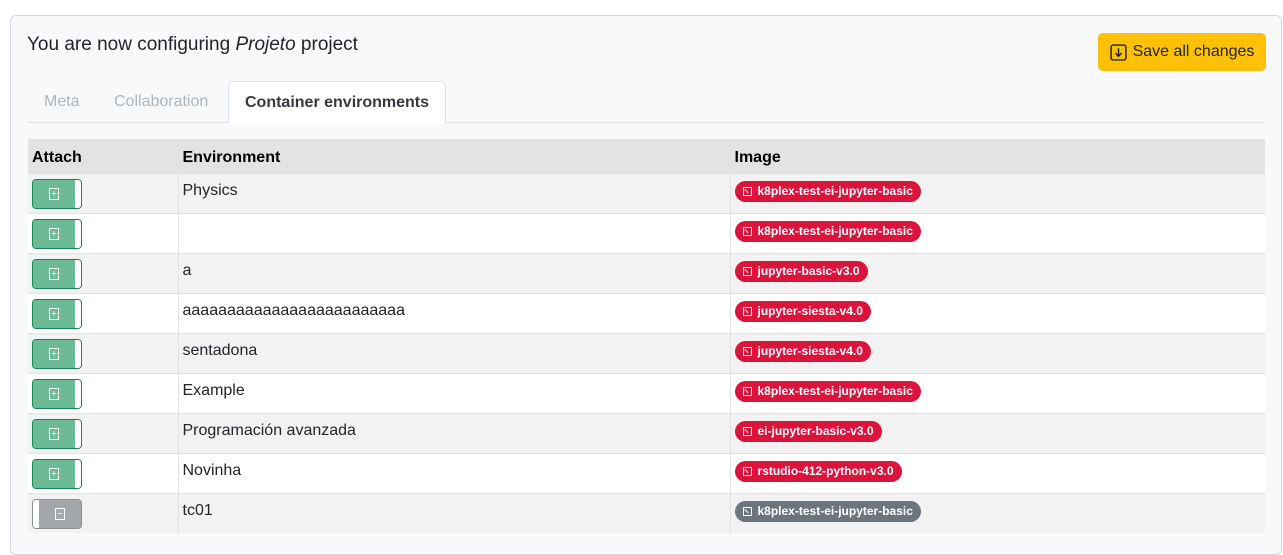 Image resolution: width=1283 pixels, height=555 pixels. What do you see at coordinates (997, 272) in the screenshot?
I see `image-cell: jupyter-basic-v3.0` at bounding box center [997, 272].